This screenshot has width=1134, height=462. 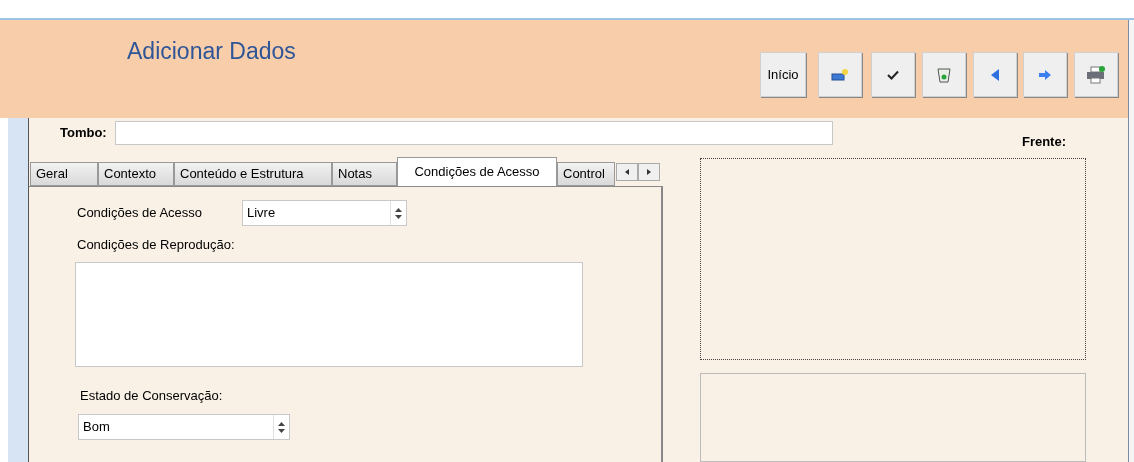 I want to click on reproduction-field, so click(x=329, y=314).